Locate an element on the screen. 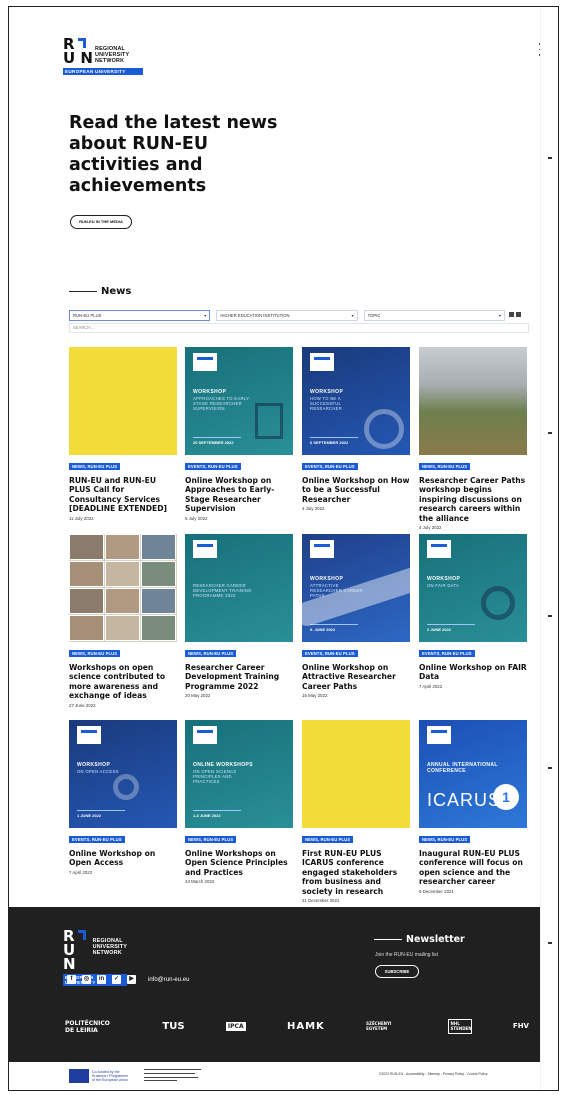  news-card-title: Online Workshop on Open Access is located at coordinates (123, 858).